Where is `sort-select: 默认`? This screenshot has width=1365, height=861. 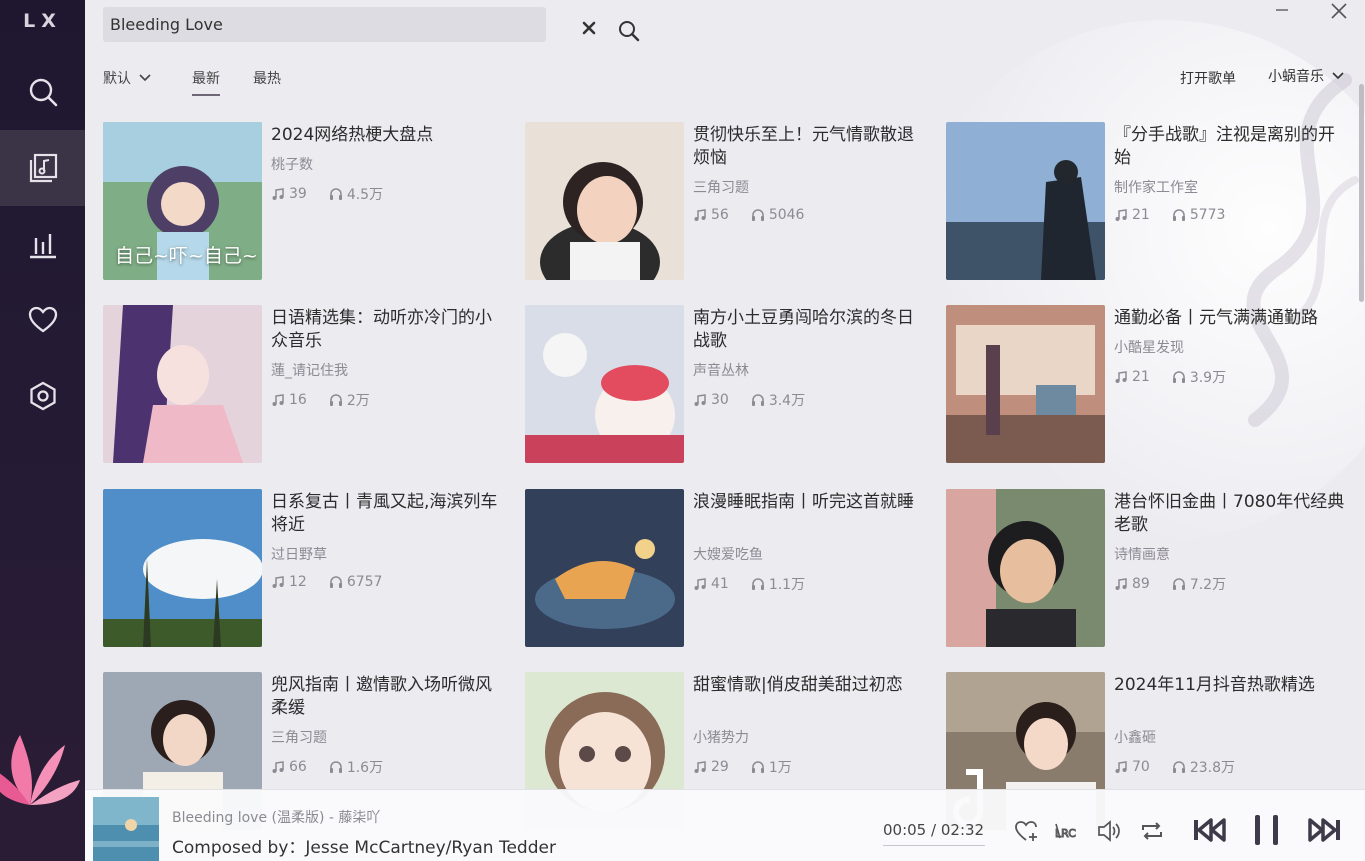 sort-select: 默认 is located at coordinates (127, 78).